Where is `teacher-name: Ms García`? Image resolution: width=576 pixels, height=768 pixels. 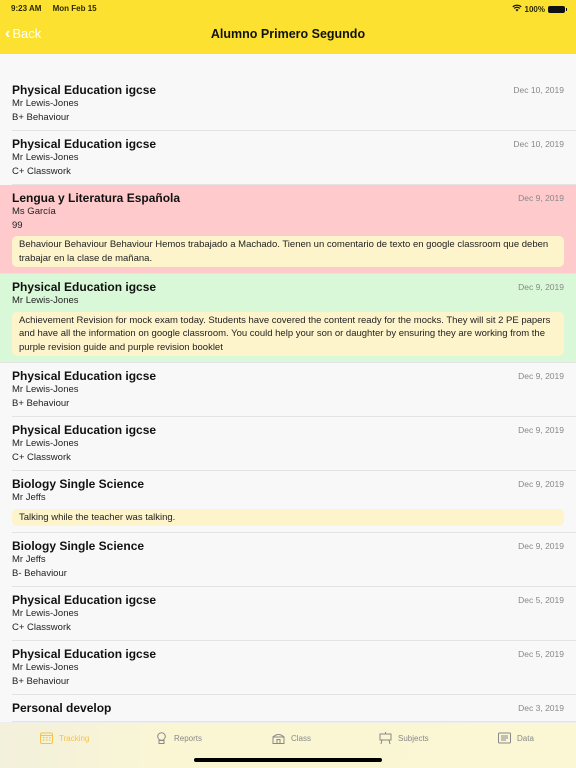
teacher-name: Ms García is located at coordinates (34, 211).